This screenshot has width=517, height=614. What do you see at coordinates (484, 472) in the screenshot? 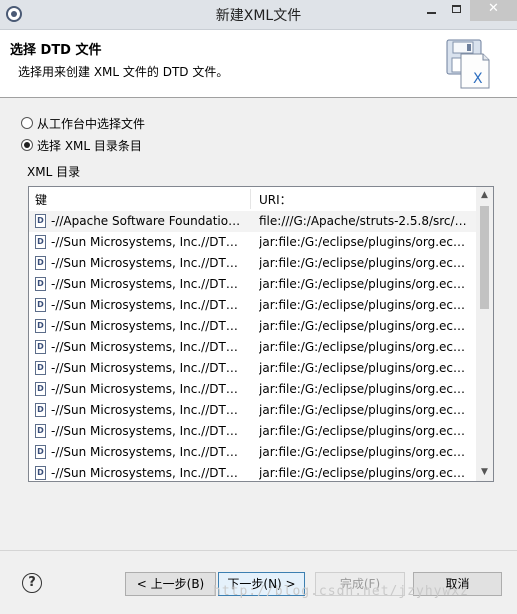
I see `scroll-down-arrow-icon: ▼` at bounding box center [484, 472].